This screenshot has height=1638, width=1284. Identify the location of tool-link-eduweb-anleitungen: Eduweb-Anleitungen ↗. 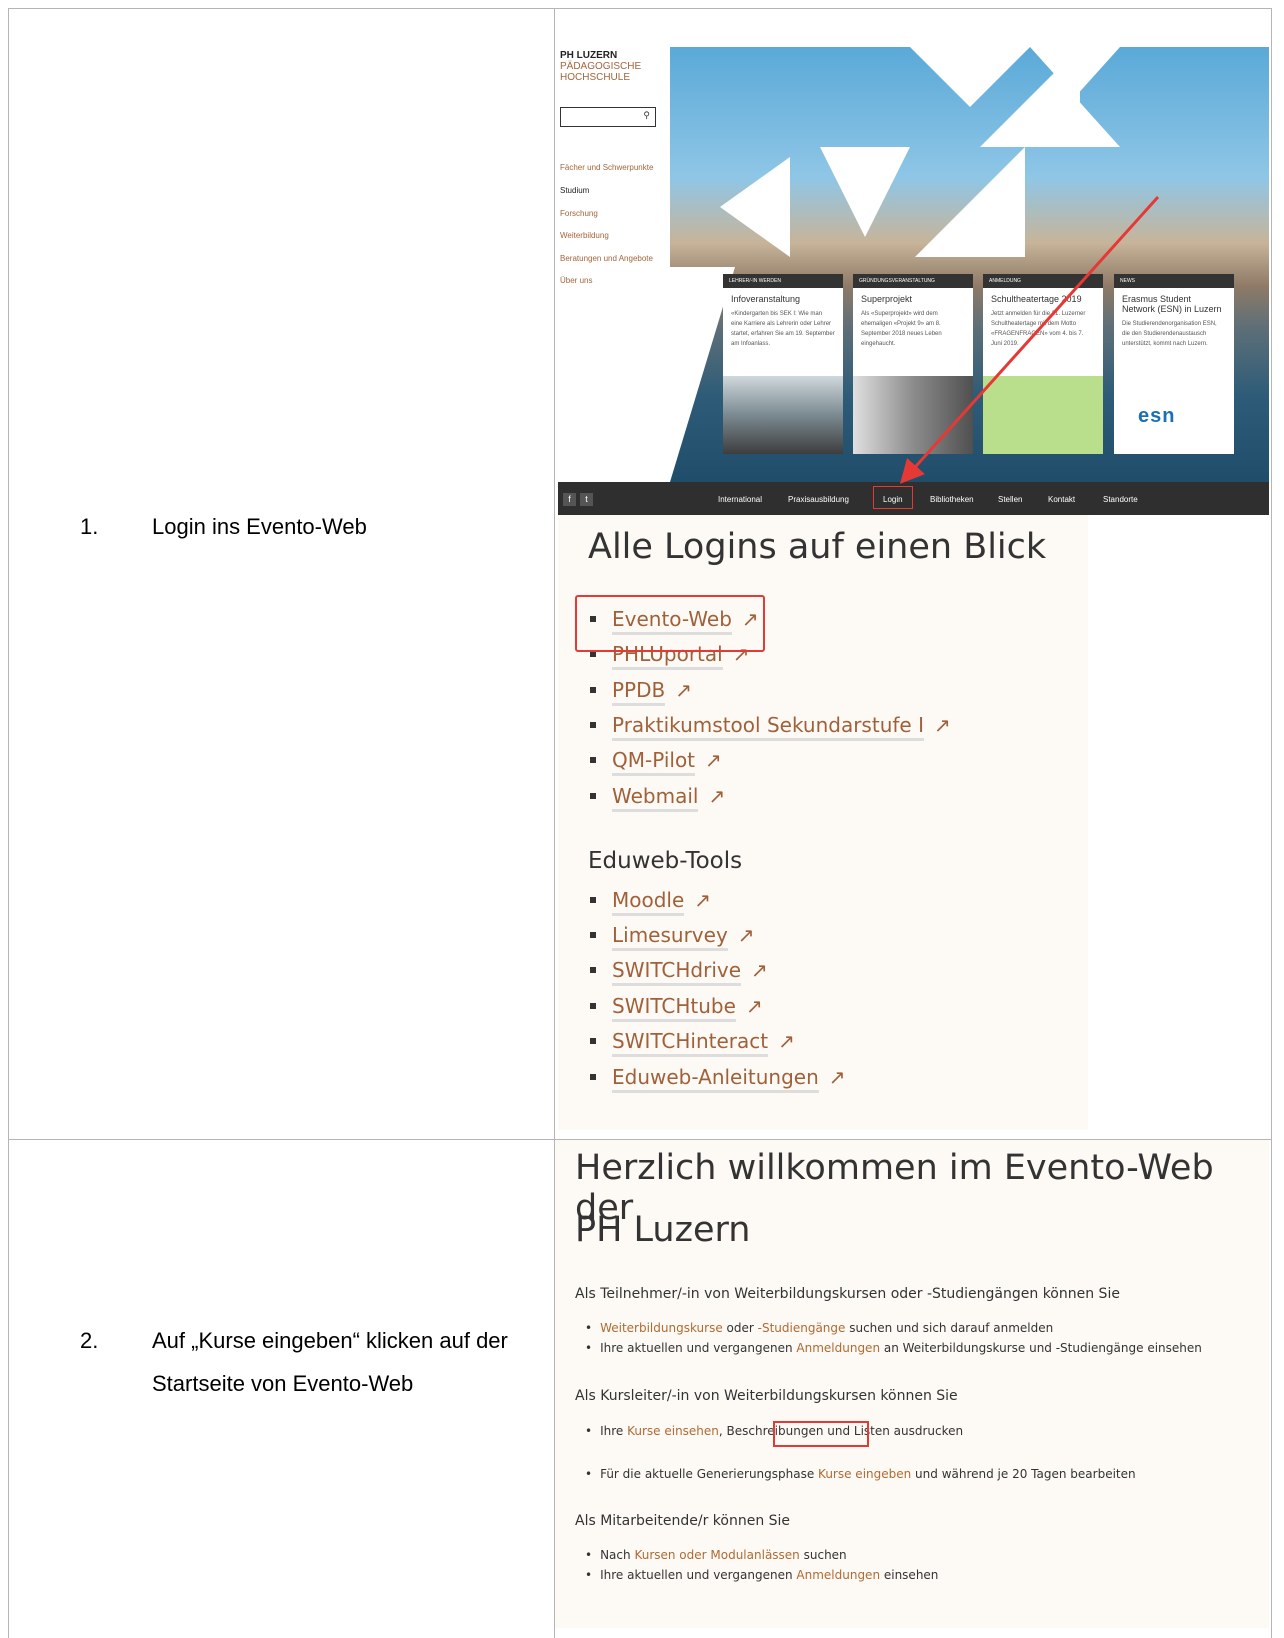
(718, 1079).